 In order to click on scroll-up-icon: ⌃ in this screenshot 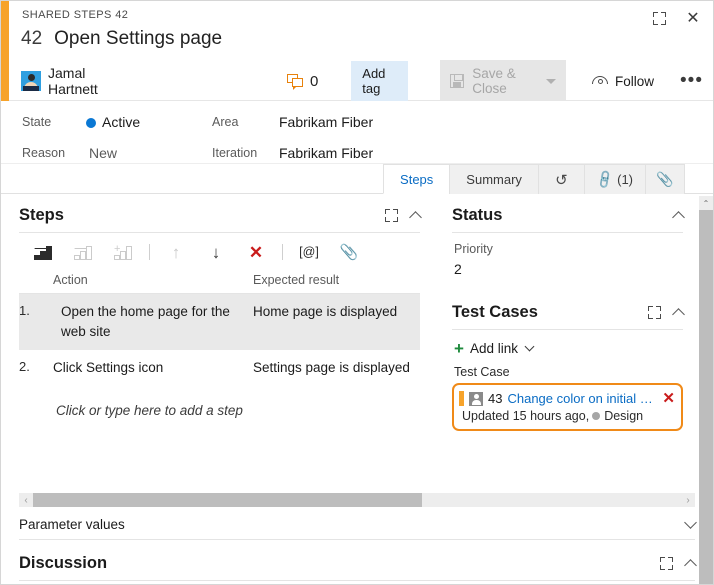, I will do `click(706, 203)`.